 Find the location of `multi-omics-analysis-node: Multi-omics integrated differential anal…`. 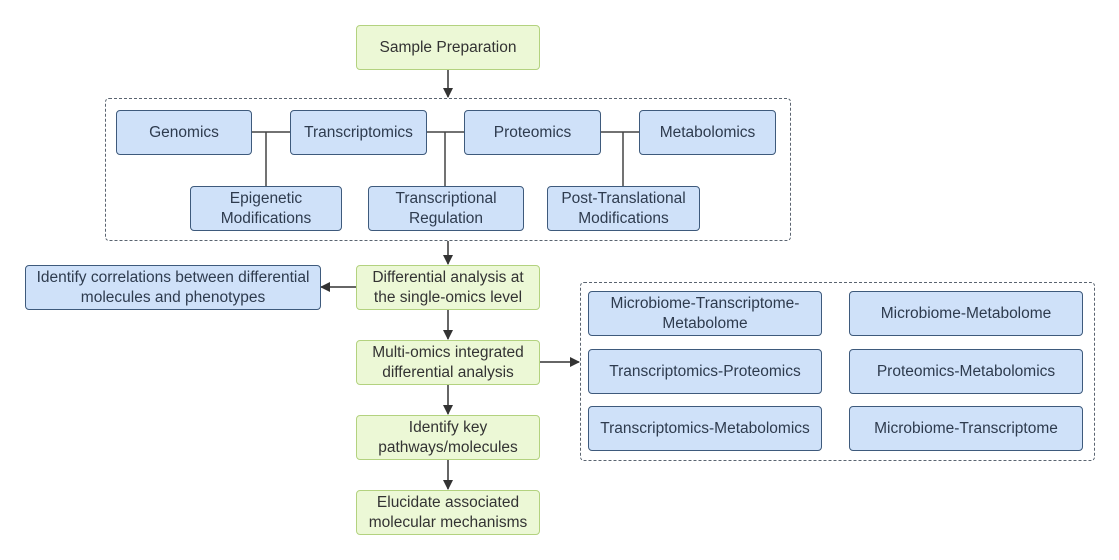

multi-omics-analysis-node: Multi-omics integrated differential anal… is located at coordinates (448, 362).